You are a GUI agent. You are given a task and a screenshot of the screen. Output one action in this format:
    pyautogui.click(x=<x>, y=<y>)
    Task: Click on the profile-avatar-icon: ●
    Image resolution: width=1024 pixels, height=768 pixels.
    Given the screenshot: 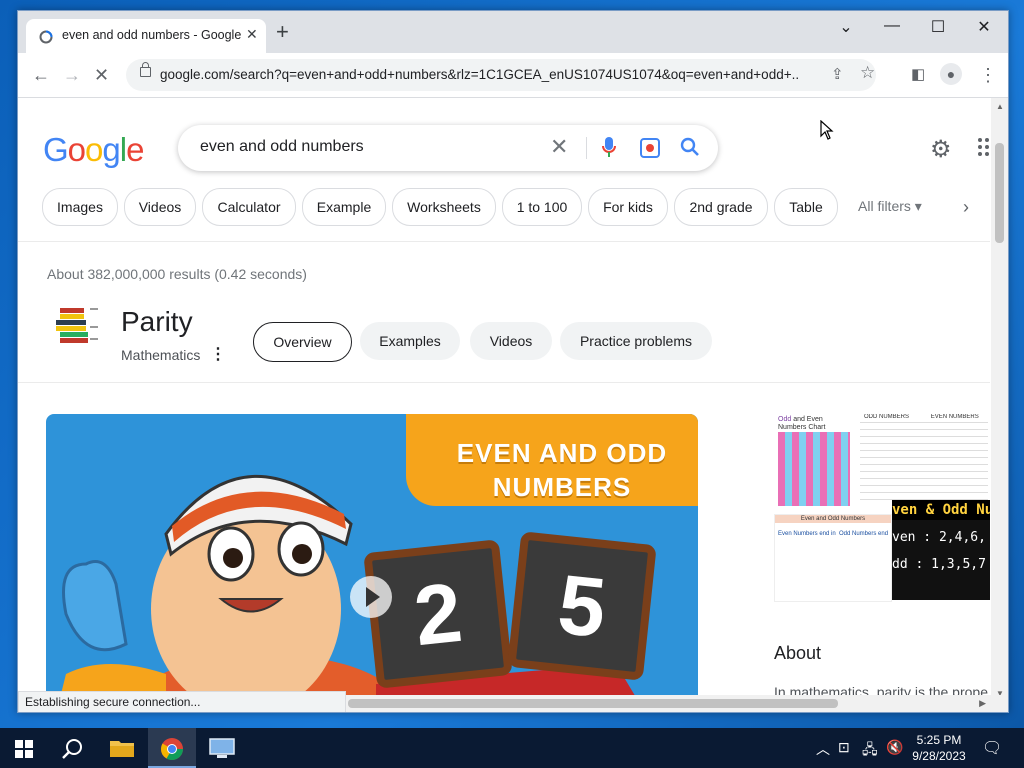 What is the action you would take?
    pyautogui.click(x=951, y=74)
    